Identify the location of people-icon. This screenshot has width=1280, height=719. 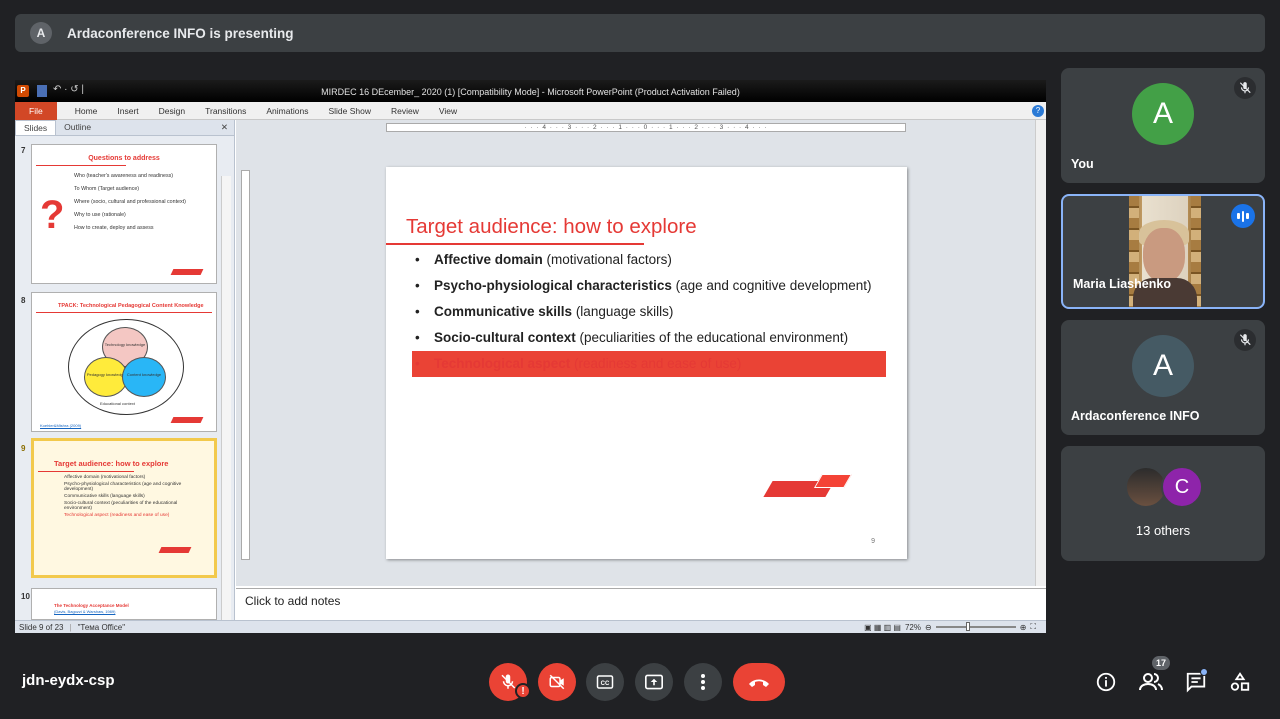
(1151, 682).